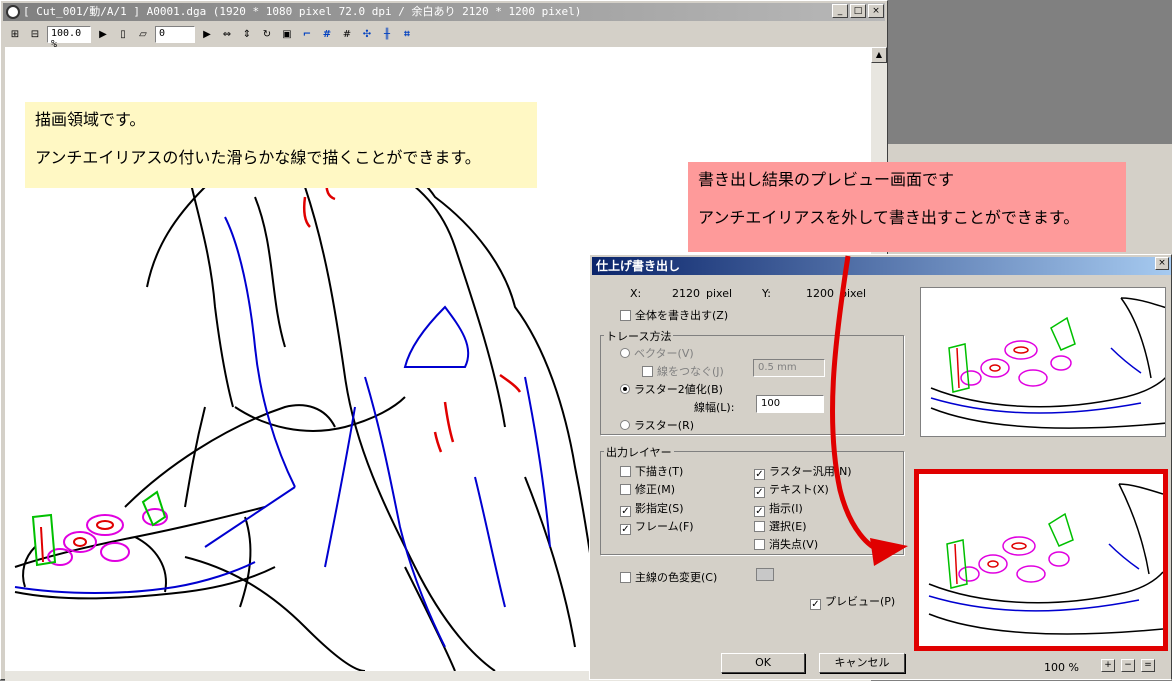 The height and width of the screenshot is (681, 1172). What do you see at coordinates (869, 410) in the screenshot?
I see `annotation-arrow-icon` at bounding box center [869, 410].